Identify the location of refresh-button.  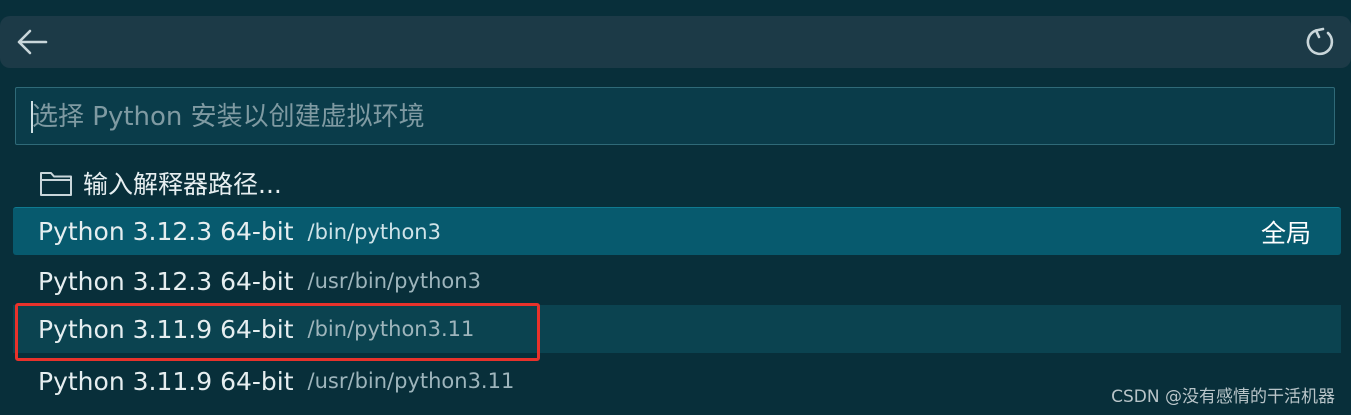
(1320, 42).